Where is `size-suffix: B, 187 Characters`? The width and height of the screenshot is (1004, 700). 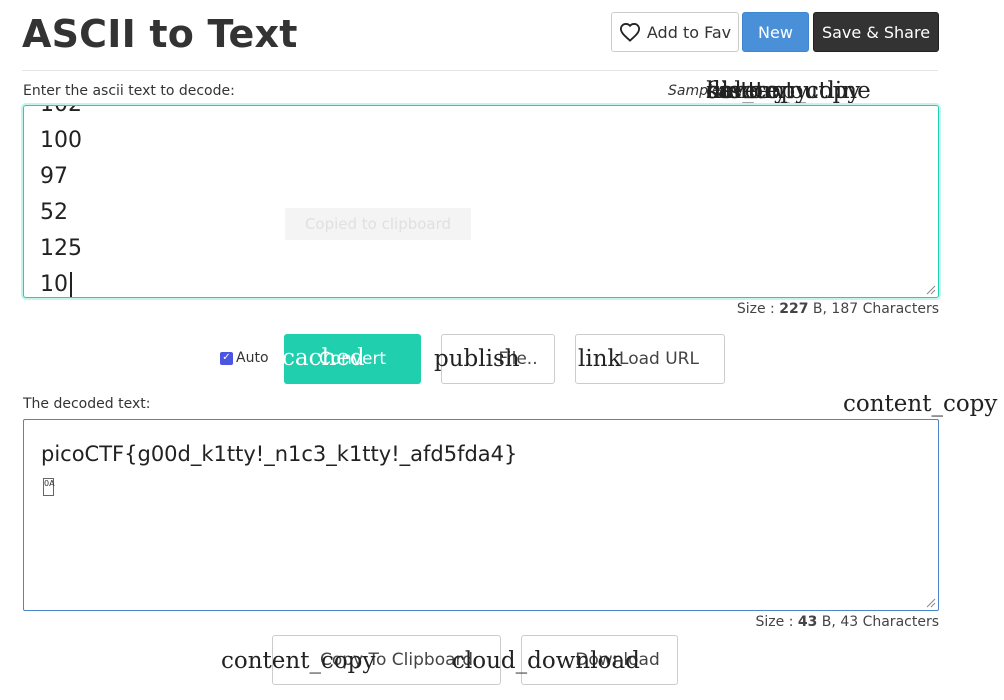
size-suffix: B, 187 Characters is located at coordinates (873, 309).